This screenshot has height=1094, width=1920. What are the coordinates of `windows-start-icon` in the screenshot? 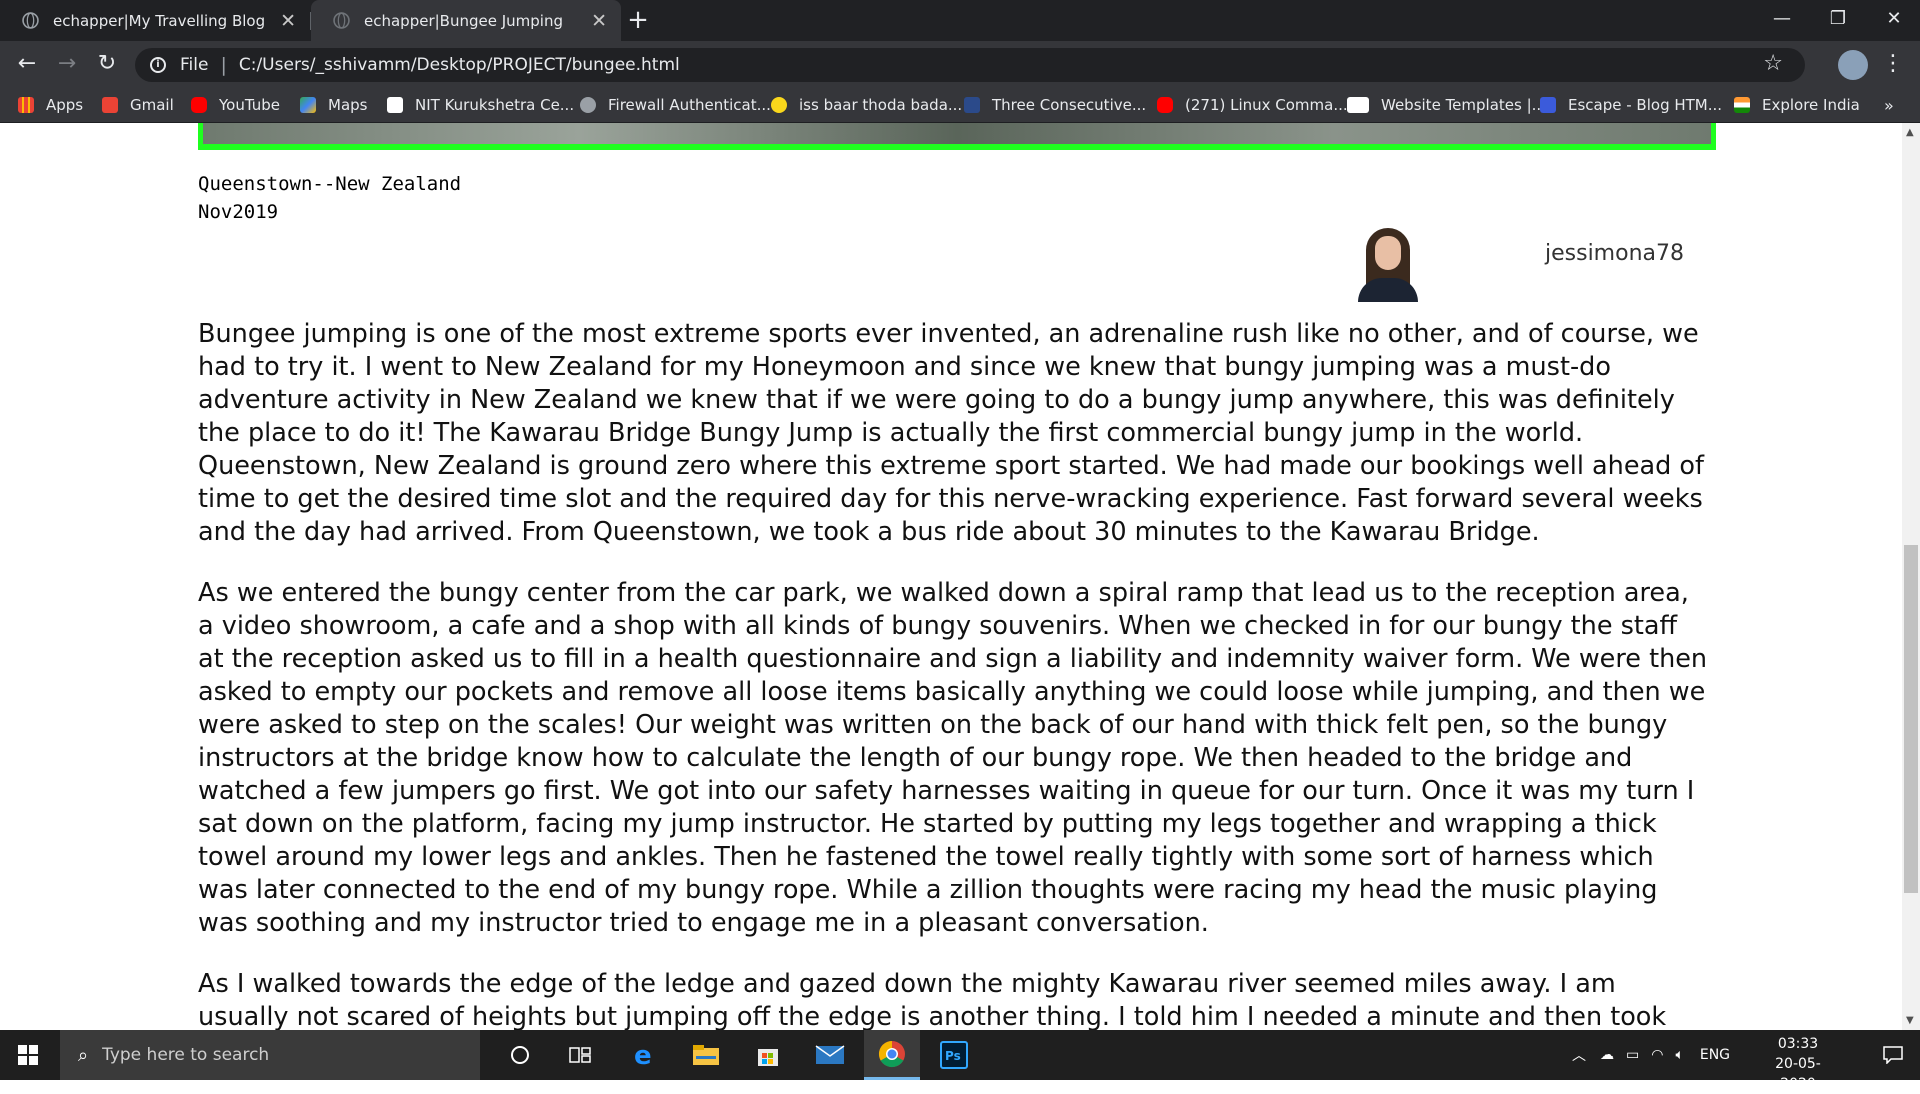 It's located at (28, 1055).